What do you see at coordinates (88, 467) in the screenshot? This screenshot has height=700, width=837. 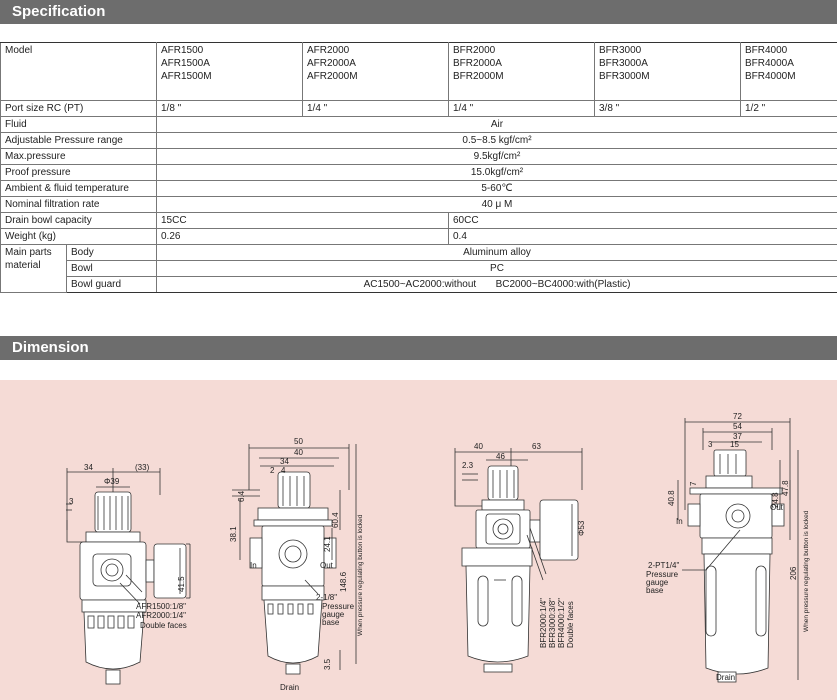 I see `fig1-dim-34: 34` at bounding box center [88, 467].